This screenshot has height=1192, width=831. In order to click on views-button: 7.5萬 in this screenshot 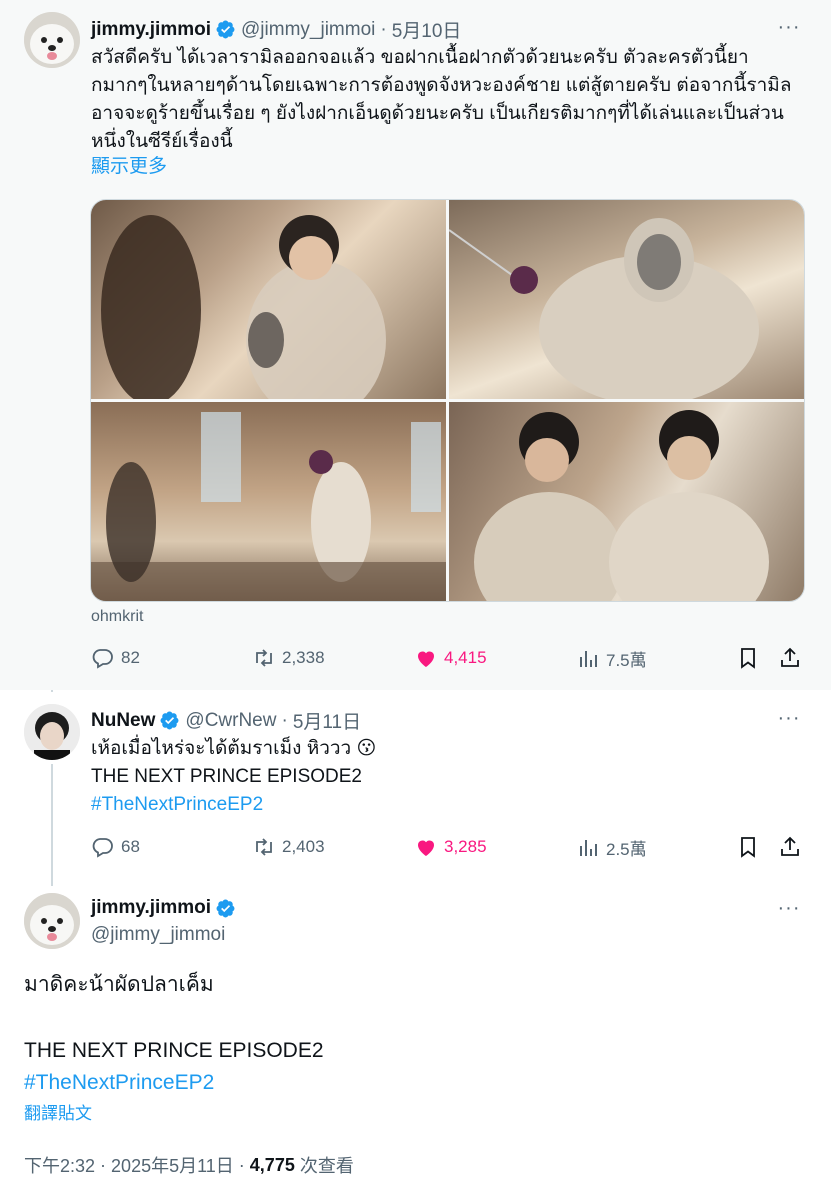, I will do `click(611, 658)`.